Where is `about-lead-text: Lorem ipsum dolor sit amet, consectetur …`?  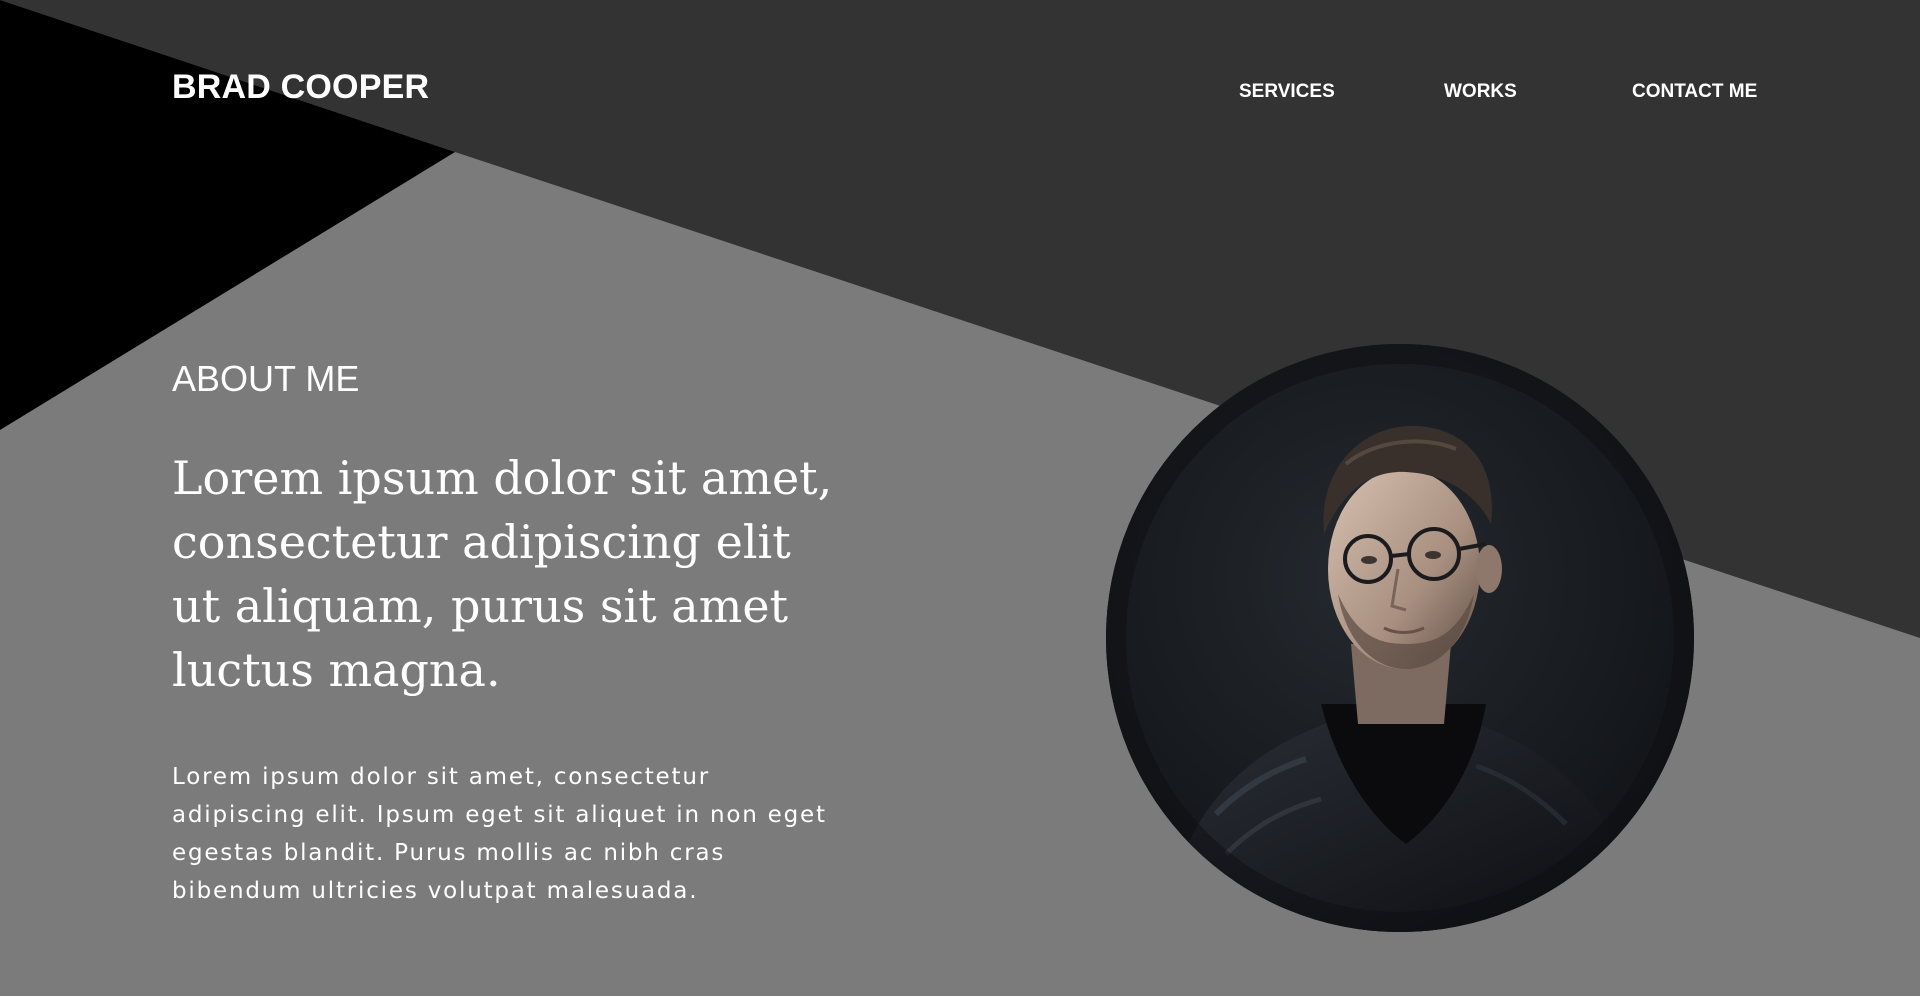
about-lead-text: Lorem ipsum dolor sit amet, consectetur … is located at coordinates (502, 574).